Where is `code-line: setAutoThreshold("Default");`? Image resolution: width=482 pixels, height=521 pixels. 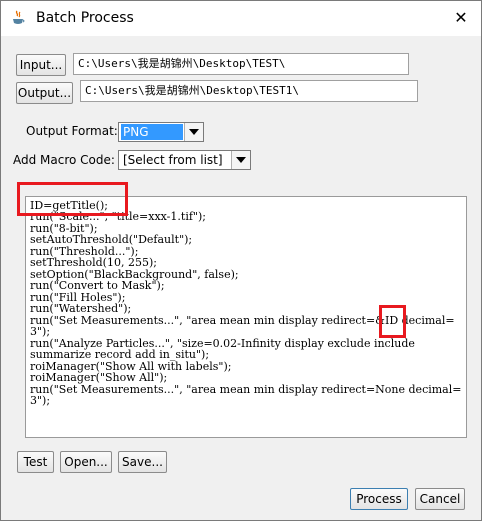
code-line: setAutoThreshold("Default"); is located at coordinates (111, 239).